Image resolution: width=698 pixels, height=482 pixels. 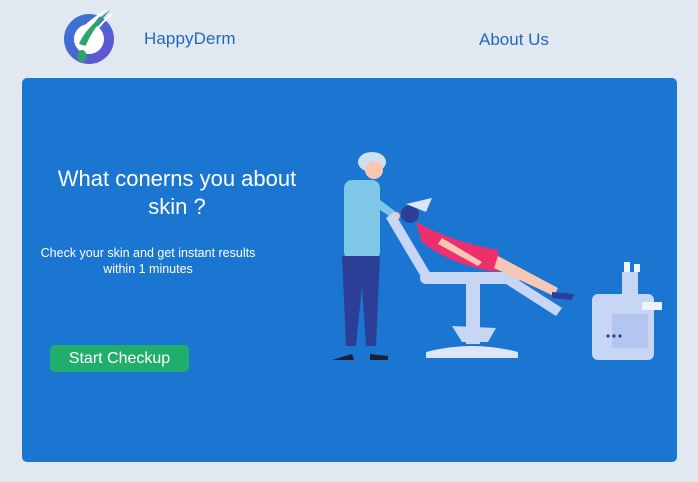 I want to click on nav-about-us-link: About Us, so click(x=514, y=40).